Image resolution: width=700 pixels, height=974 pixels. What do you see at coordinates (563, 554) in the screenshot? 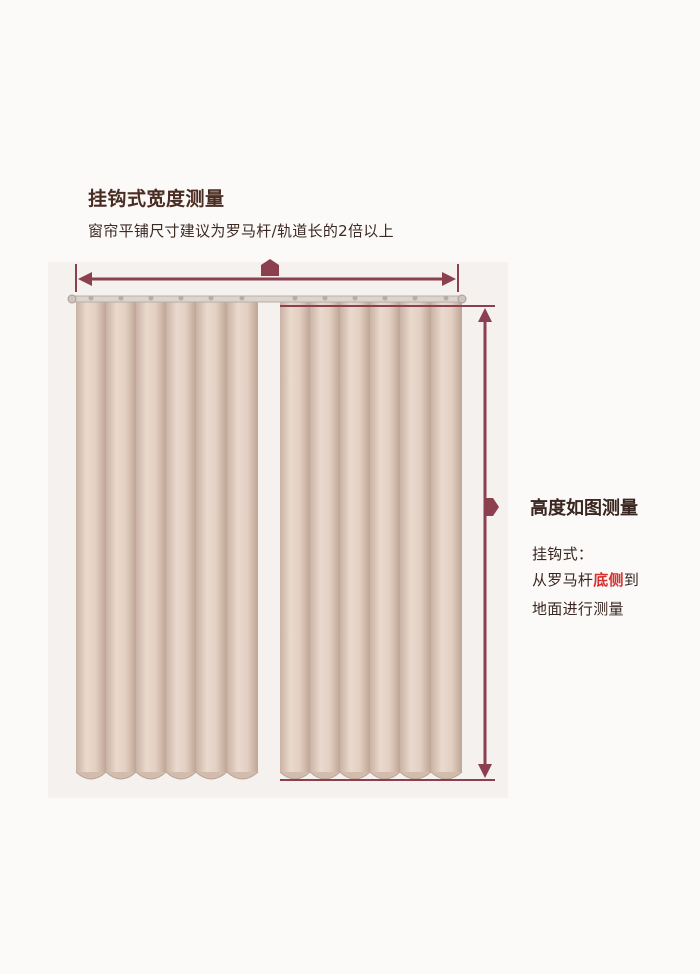
I see `height-measure-hook-label: 挂钩式：` at bounding box center [563, 554].